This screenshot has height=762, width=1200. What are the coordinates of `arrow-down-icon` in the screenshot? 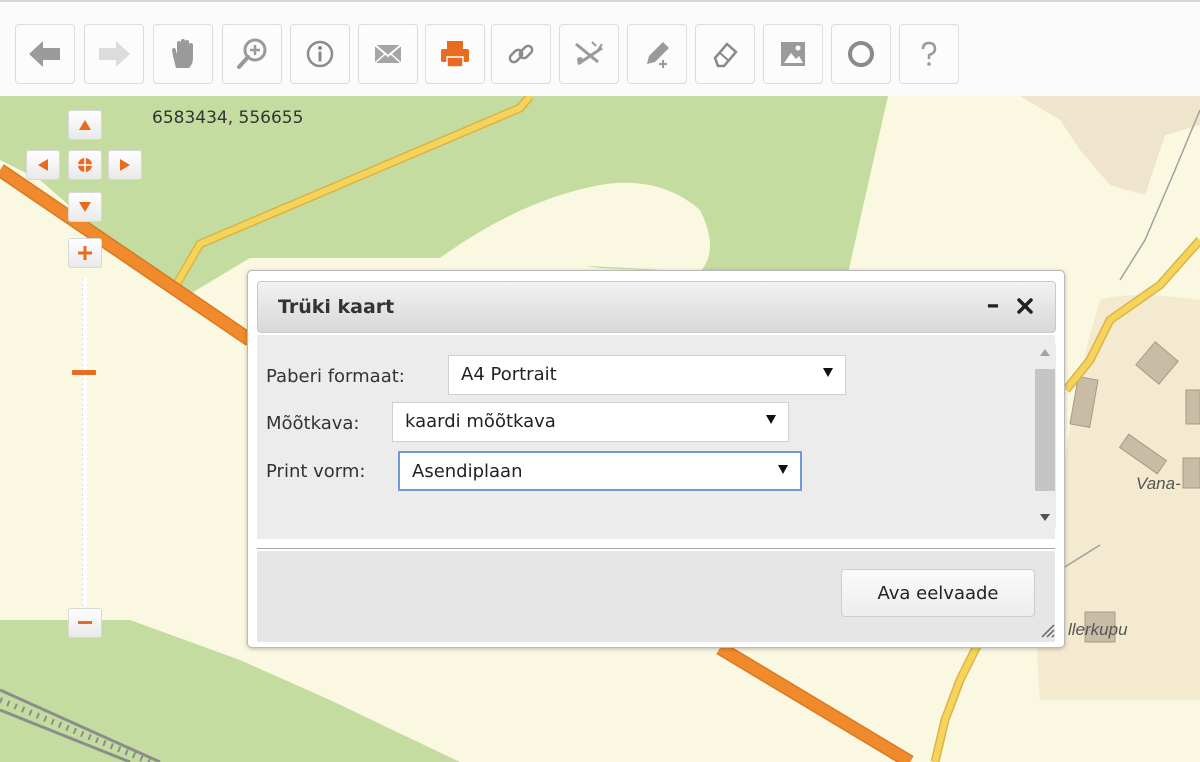 It's located at (85, 207).